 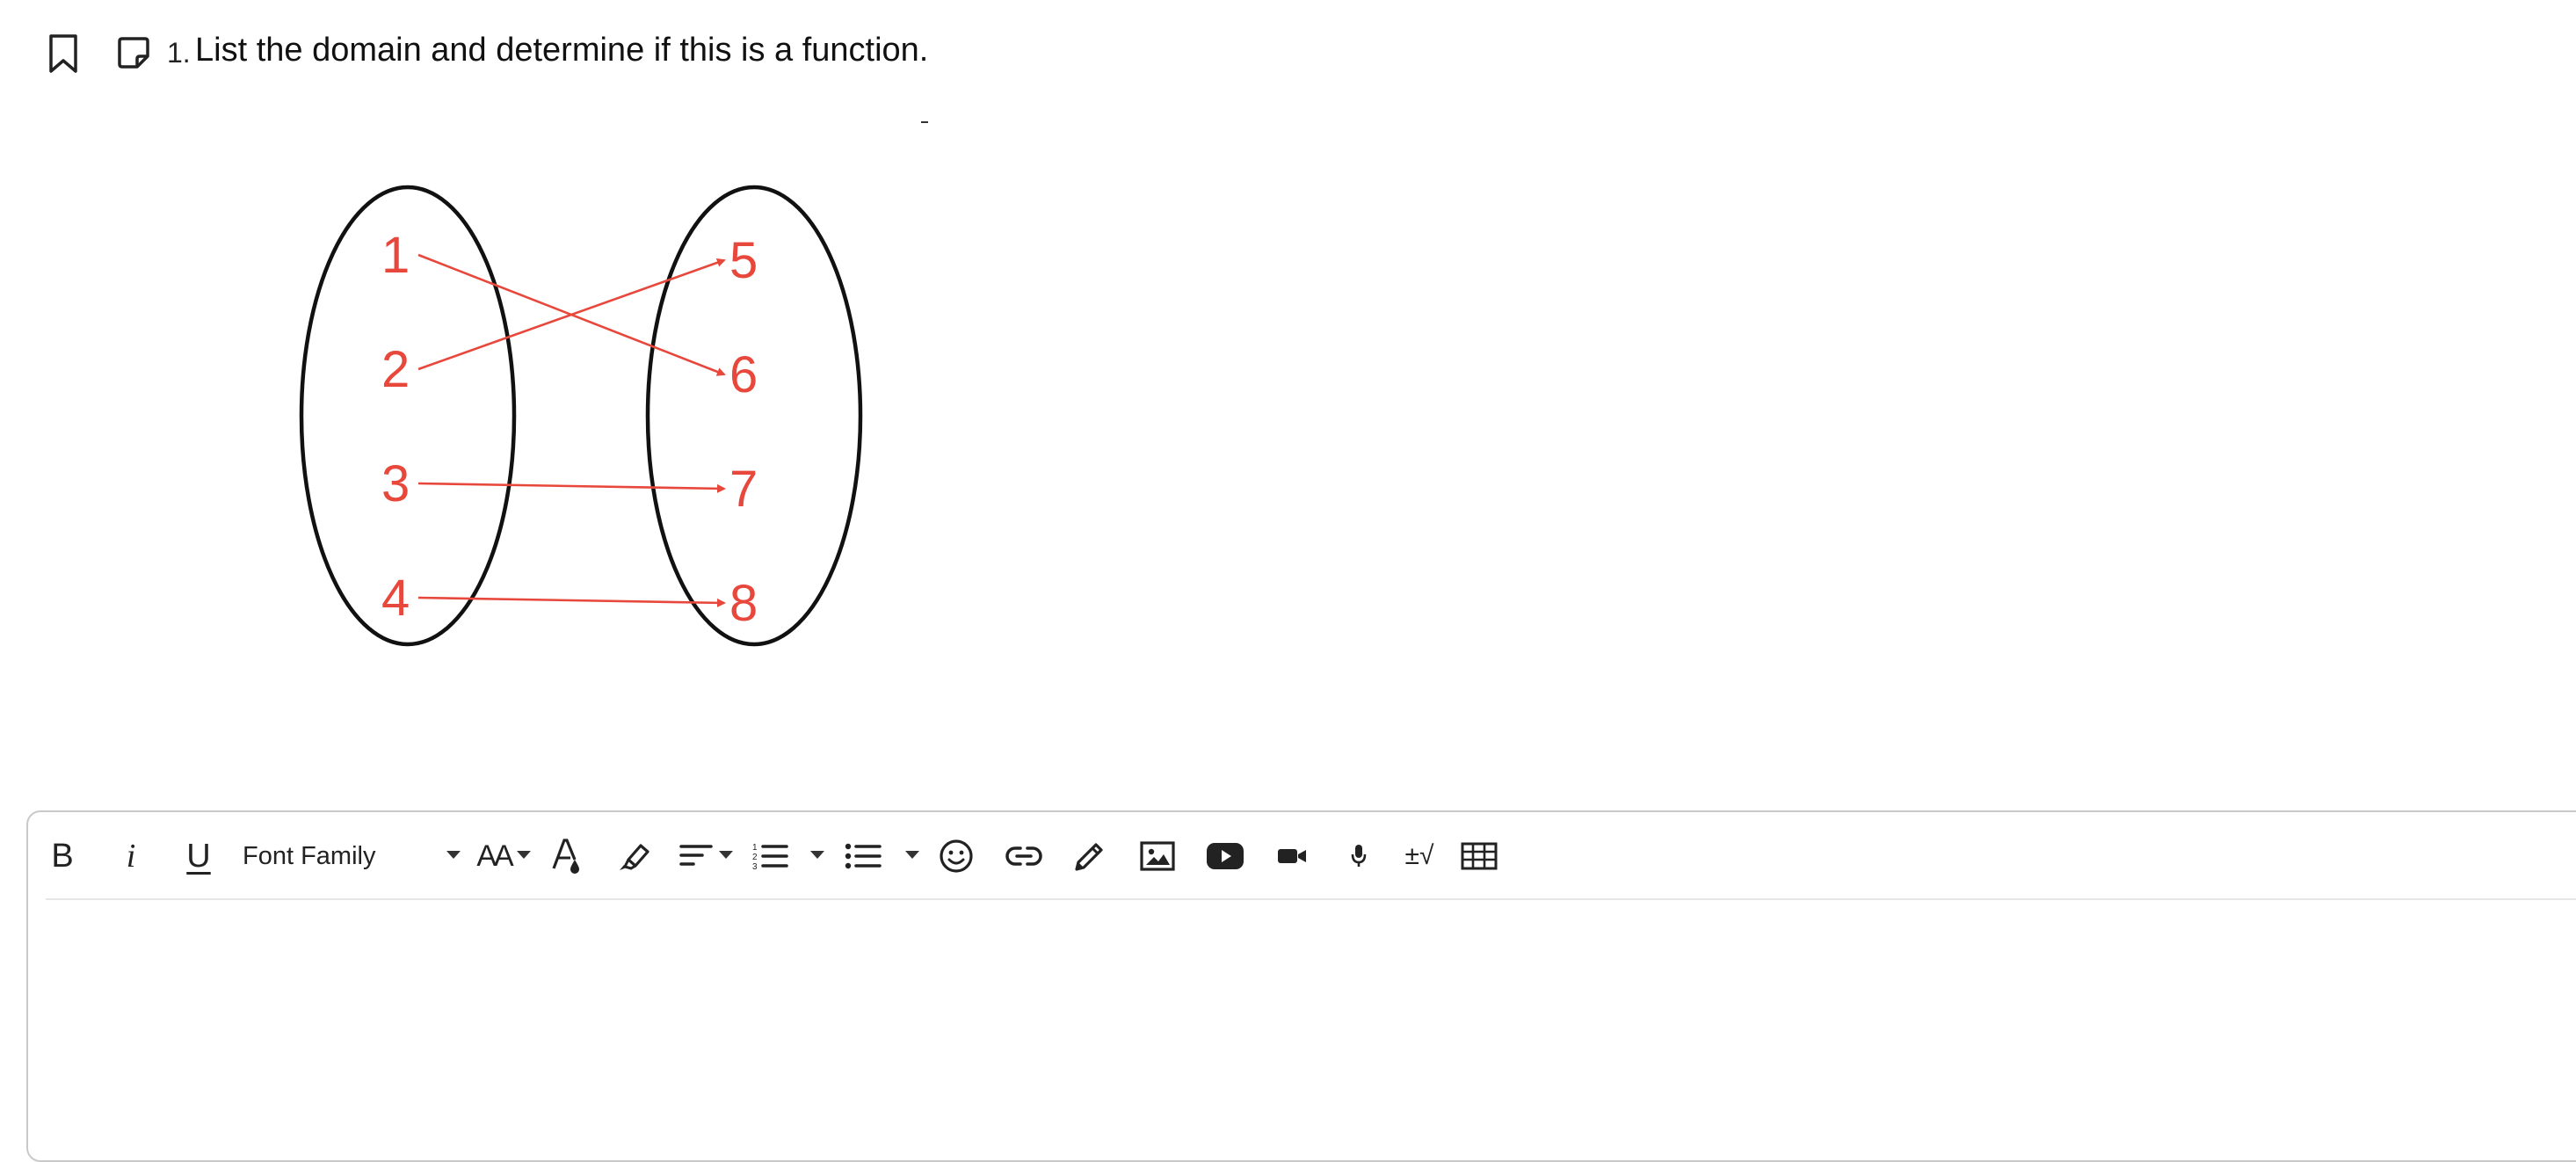 I want to click on pencil-icon, so click(x=1089, y=857).